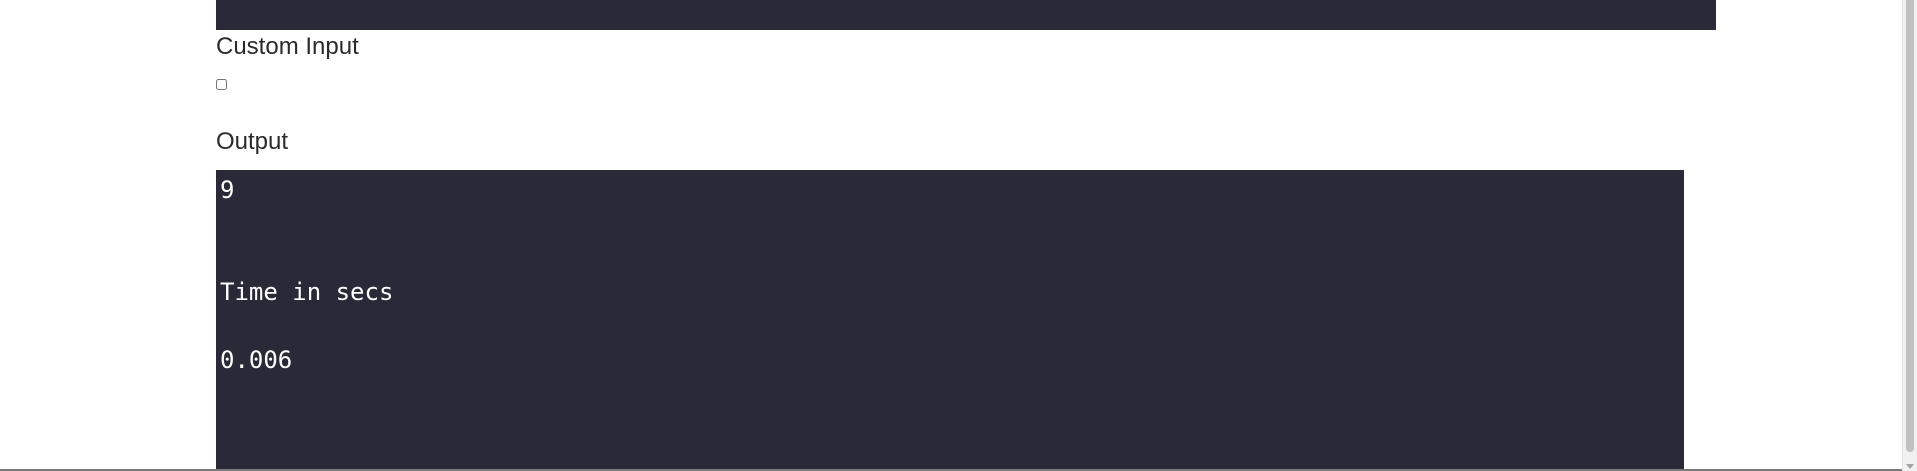  What do you see at coordinates (966, 15) in the screenshot?
I see `code-editor` at bounding box center [966, 15].